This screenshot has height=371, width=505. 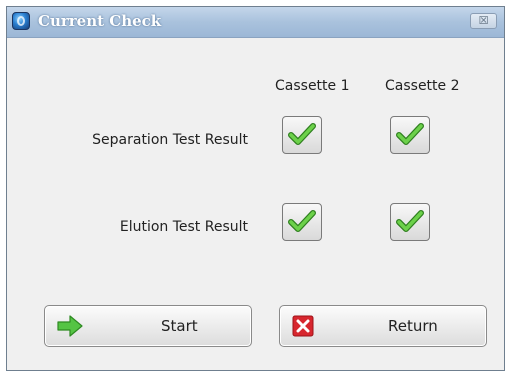 What do you see at coordinates (183, 227) in the screenshot?
I see `row-label-elution: Elution Test Result` at bounding box center [183, 227].